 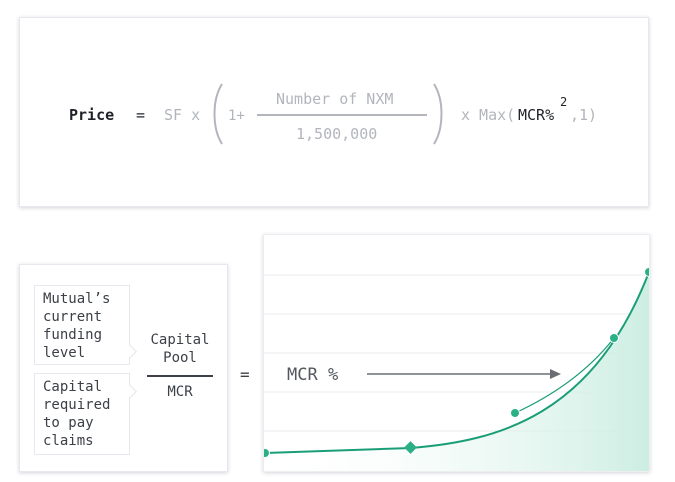 What do you see at coordinates (335, 99) in the screenshot?
I see `formula-numerator: Number of NXM` at bounding box center [335, 99].